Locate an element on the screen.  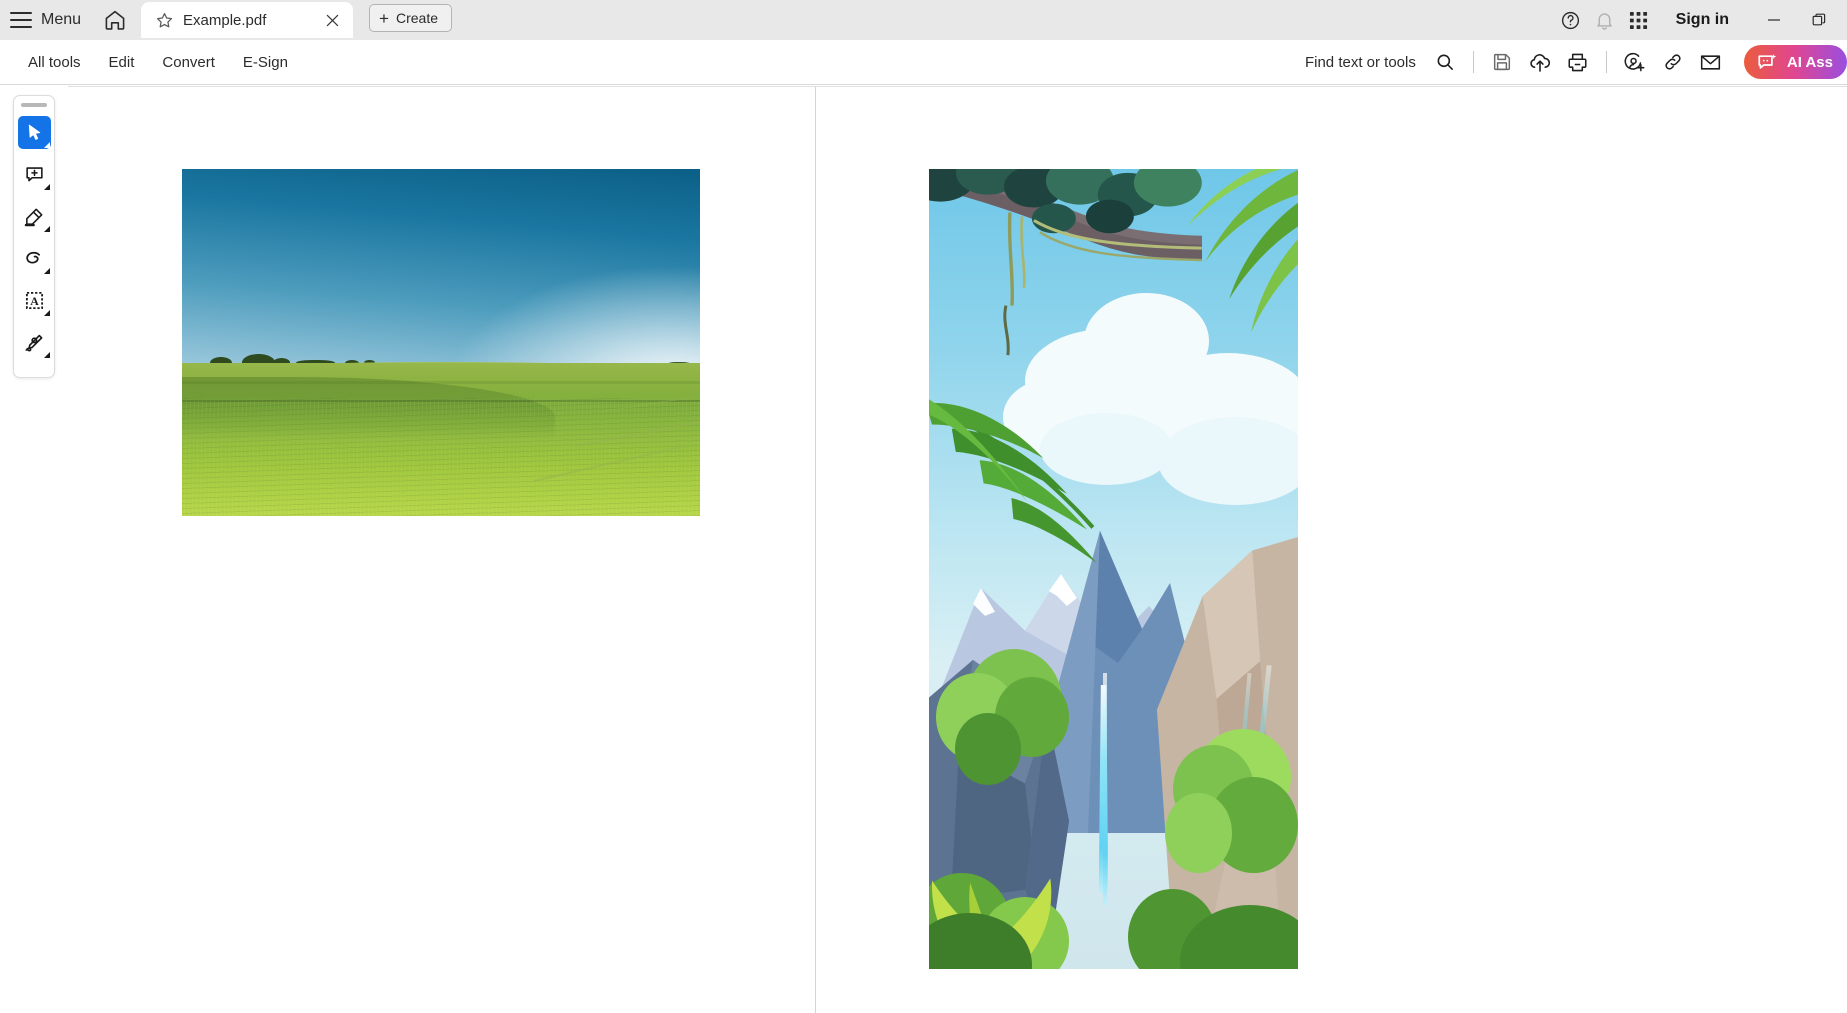
select-tool is located at coordinates (34, 132).